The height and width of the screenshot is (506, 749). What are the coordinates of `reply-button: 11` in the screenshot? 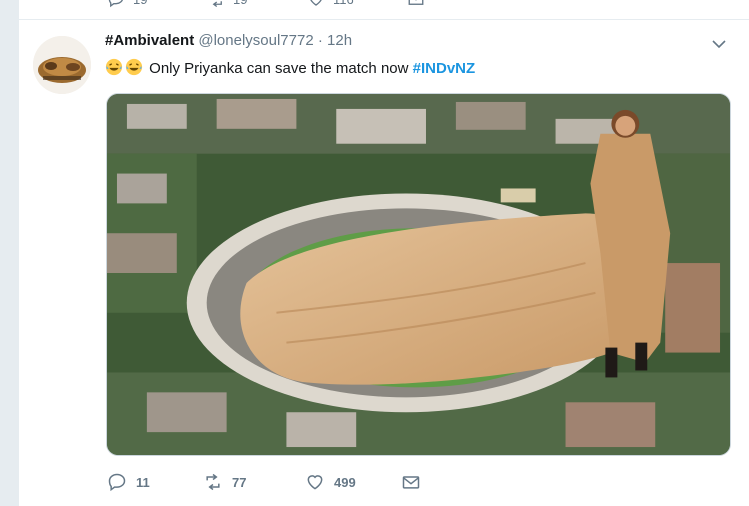 It's located at (155, 482).